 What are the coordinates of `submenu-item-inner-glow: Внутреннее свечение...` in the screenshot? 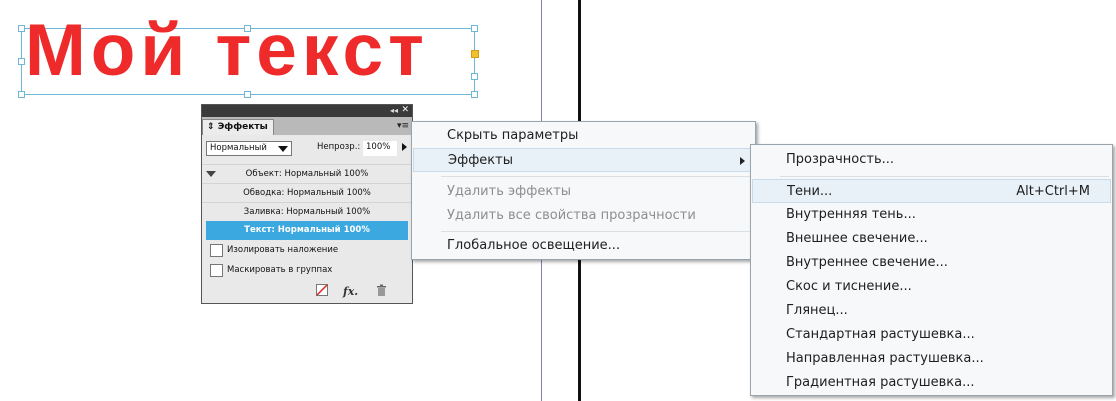 It's located at (931, 263).